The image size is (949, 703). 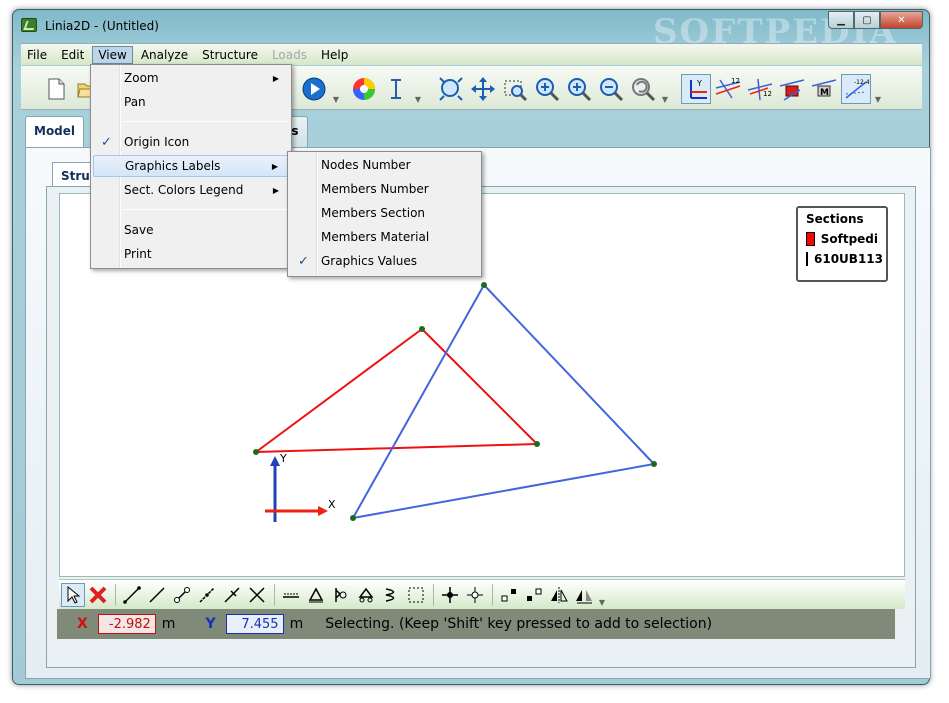 I want to click on origin-axes-icon: Y, so click(x=698, y=89).